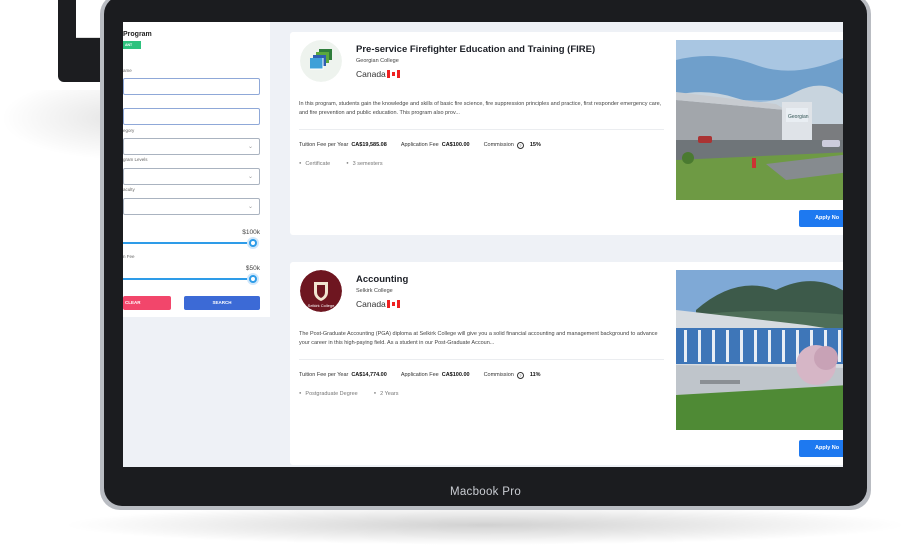  What do you see at coordinates (321, 305) in the screenshot?
I see `selkirk-logo-text: Selkirk College` at bounding box center [321, 305].